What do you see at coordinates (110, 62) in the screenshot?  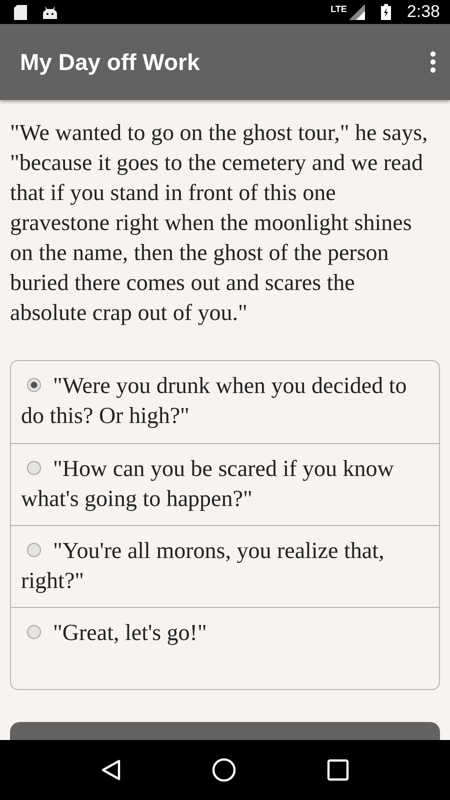 I see `app-title: My Day off Work` at bounding box center [110, 62].